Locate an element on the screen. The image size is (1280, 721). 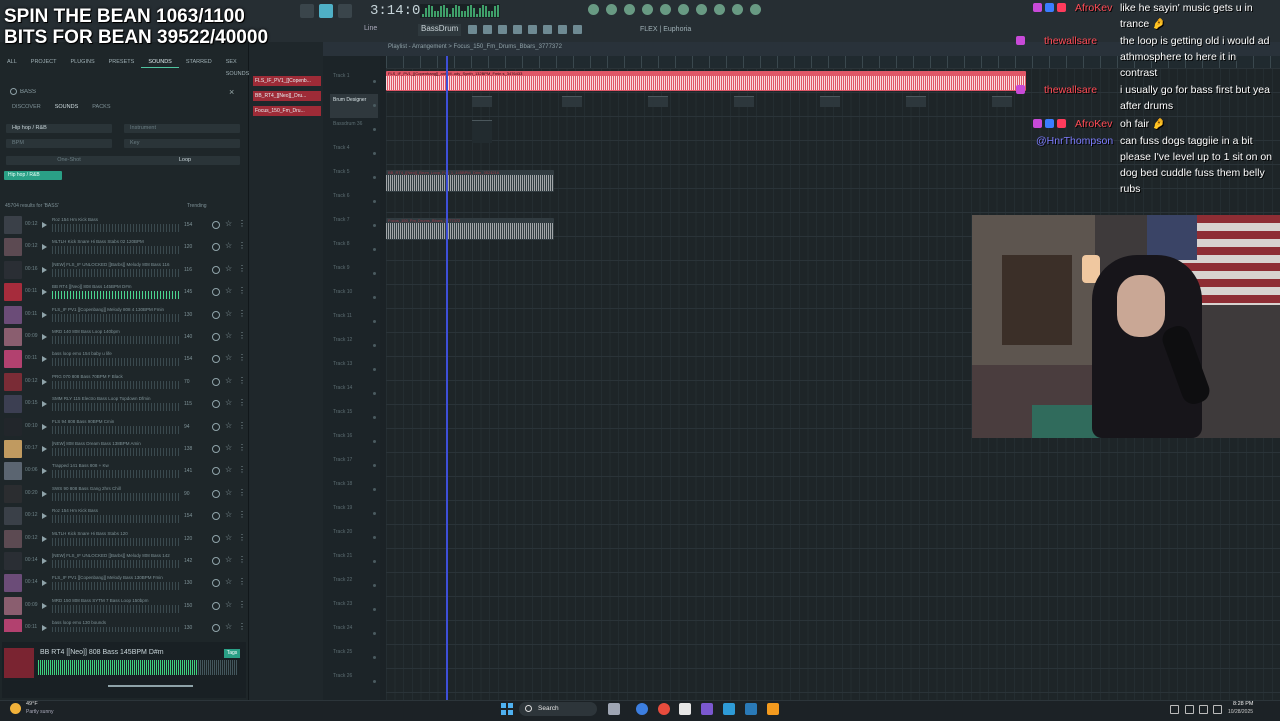
select-tool-icon is located at coordinates (547, 29).